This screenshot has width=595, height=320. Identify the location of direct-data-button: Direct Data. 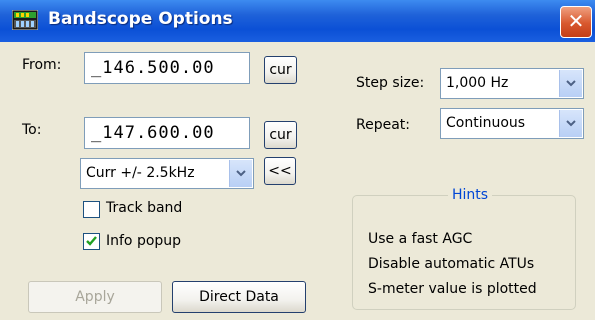
(239, 297).